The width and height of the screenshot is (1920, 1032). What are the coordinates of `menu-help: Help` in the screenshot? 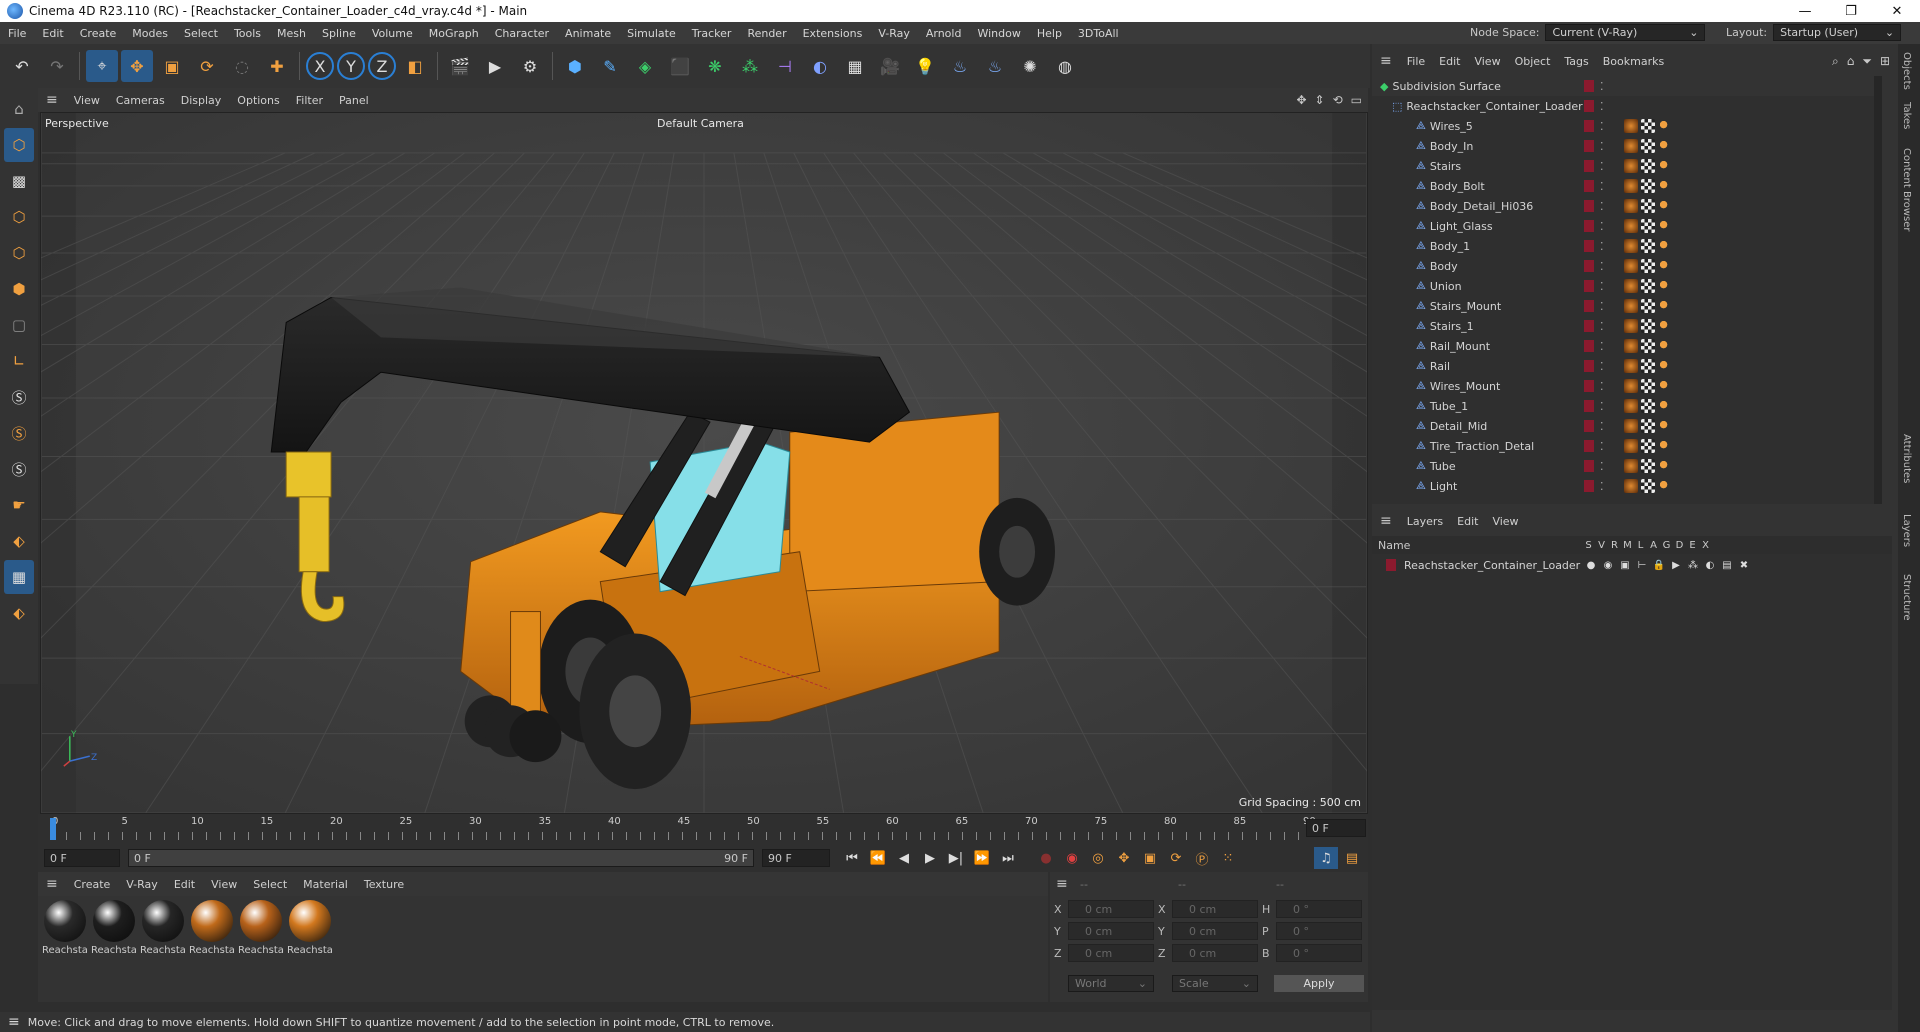 It's located at (1049, 33).